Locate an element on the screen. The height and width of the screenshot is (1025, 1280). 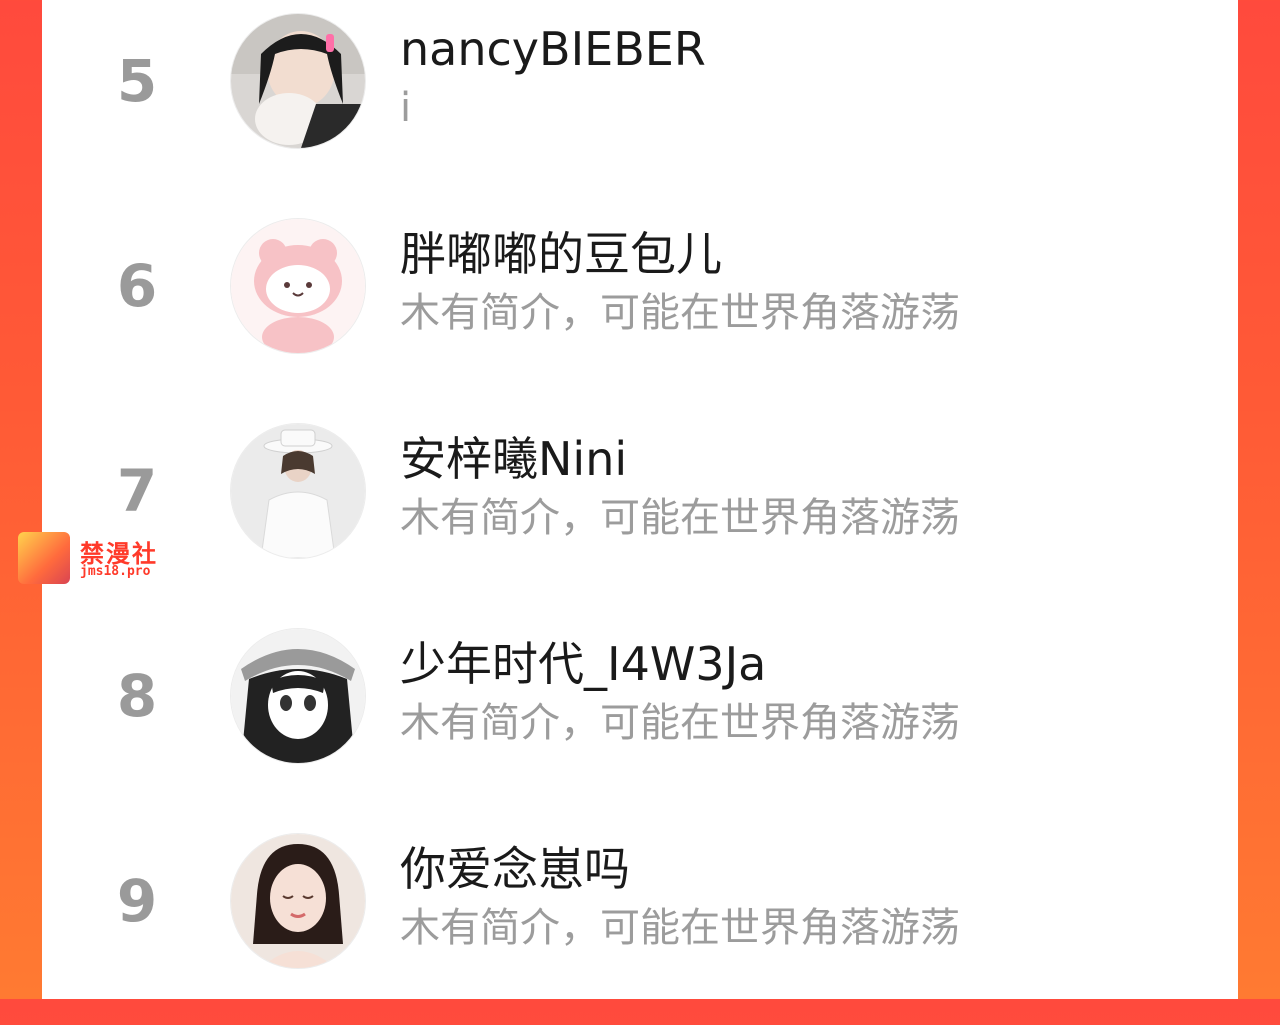
rank-number: 6 is located at coordinates (137, 286).